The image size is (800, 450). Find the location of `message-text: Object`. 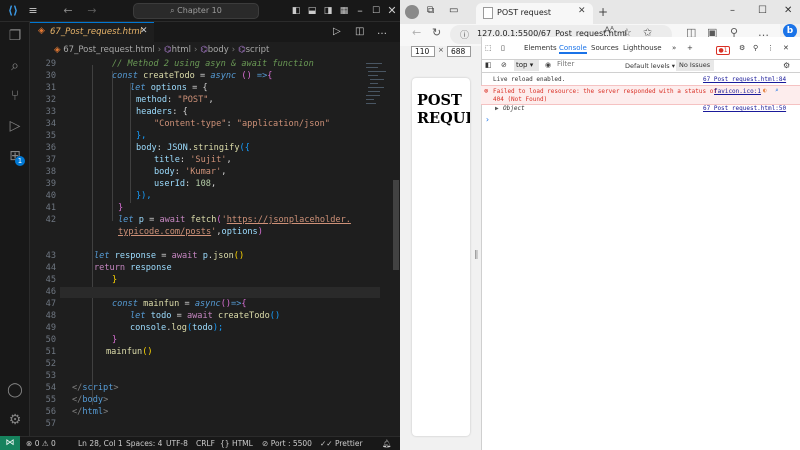

message-text: Object is located at coordinates (514, 108).